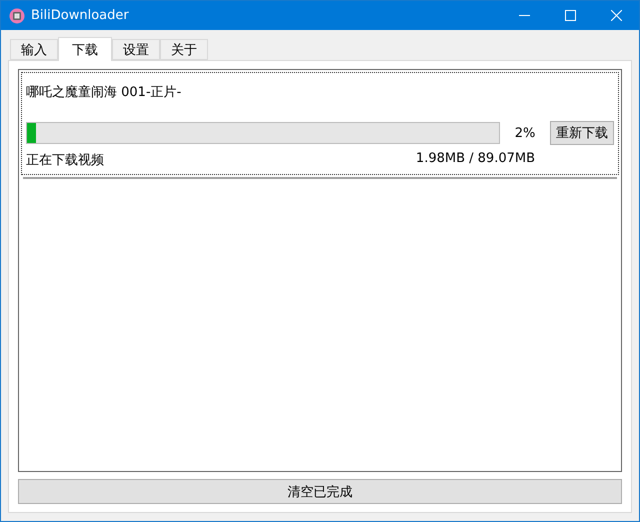  Describe the element at coordinates (85, 49) in the screenshot. I see `tab: 下载` at that location.